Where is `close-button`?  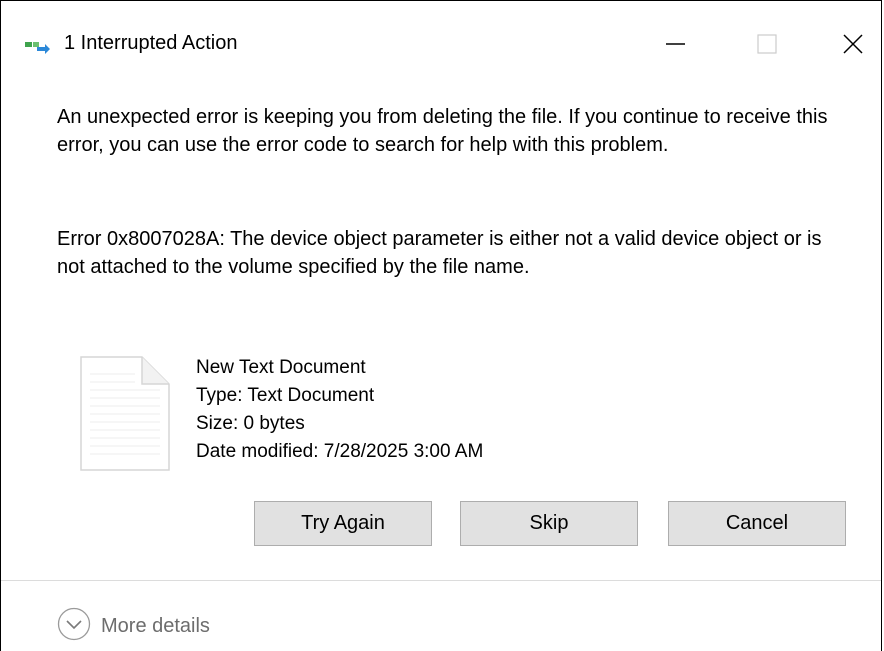 close-button is located at coordinates (853, 46).